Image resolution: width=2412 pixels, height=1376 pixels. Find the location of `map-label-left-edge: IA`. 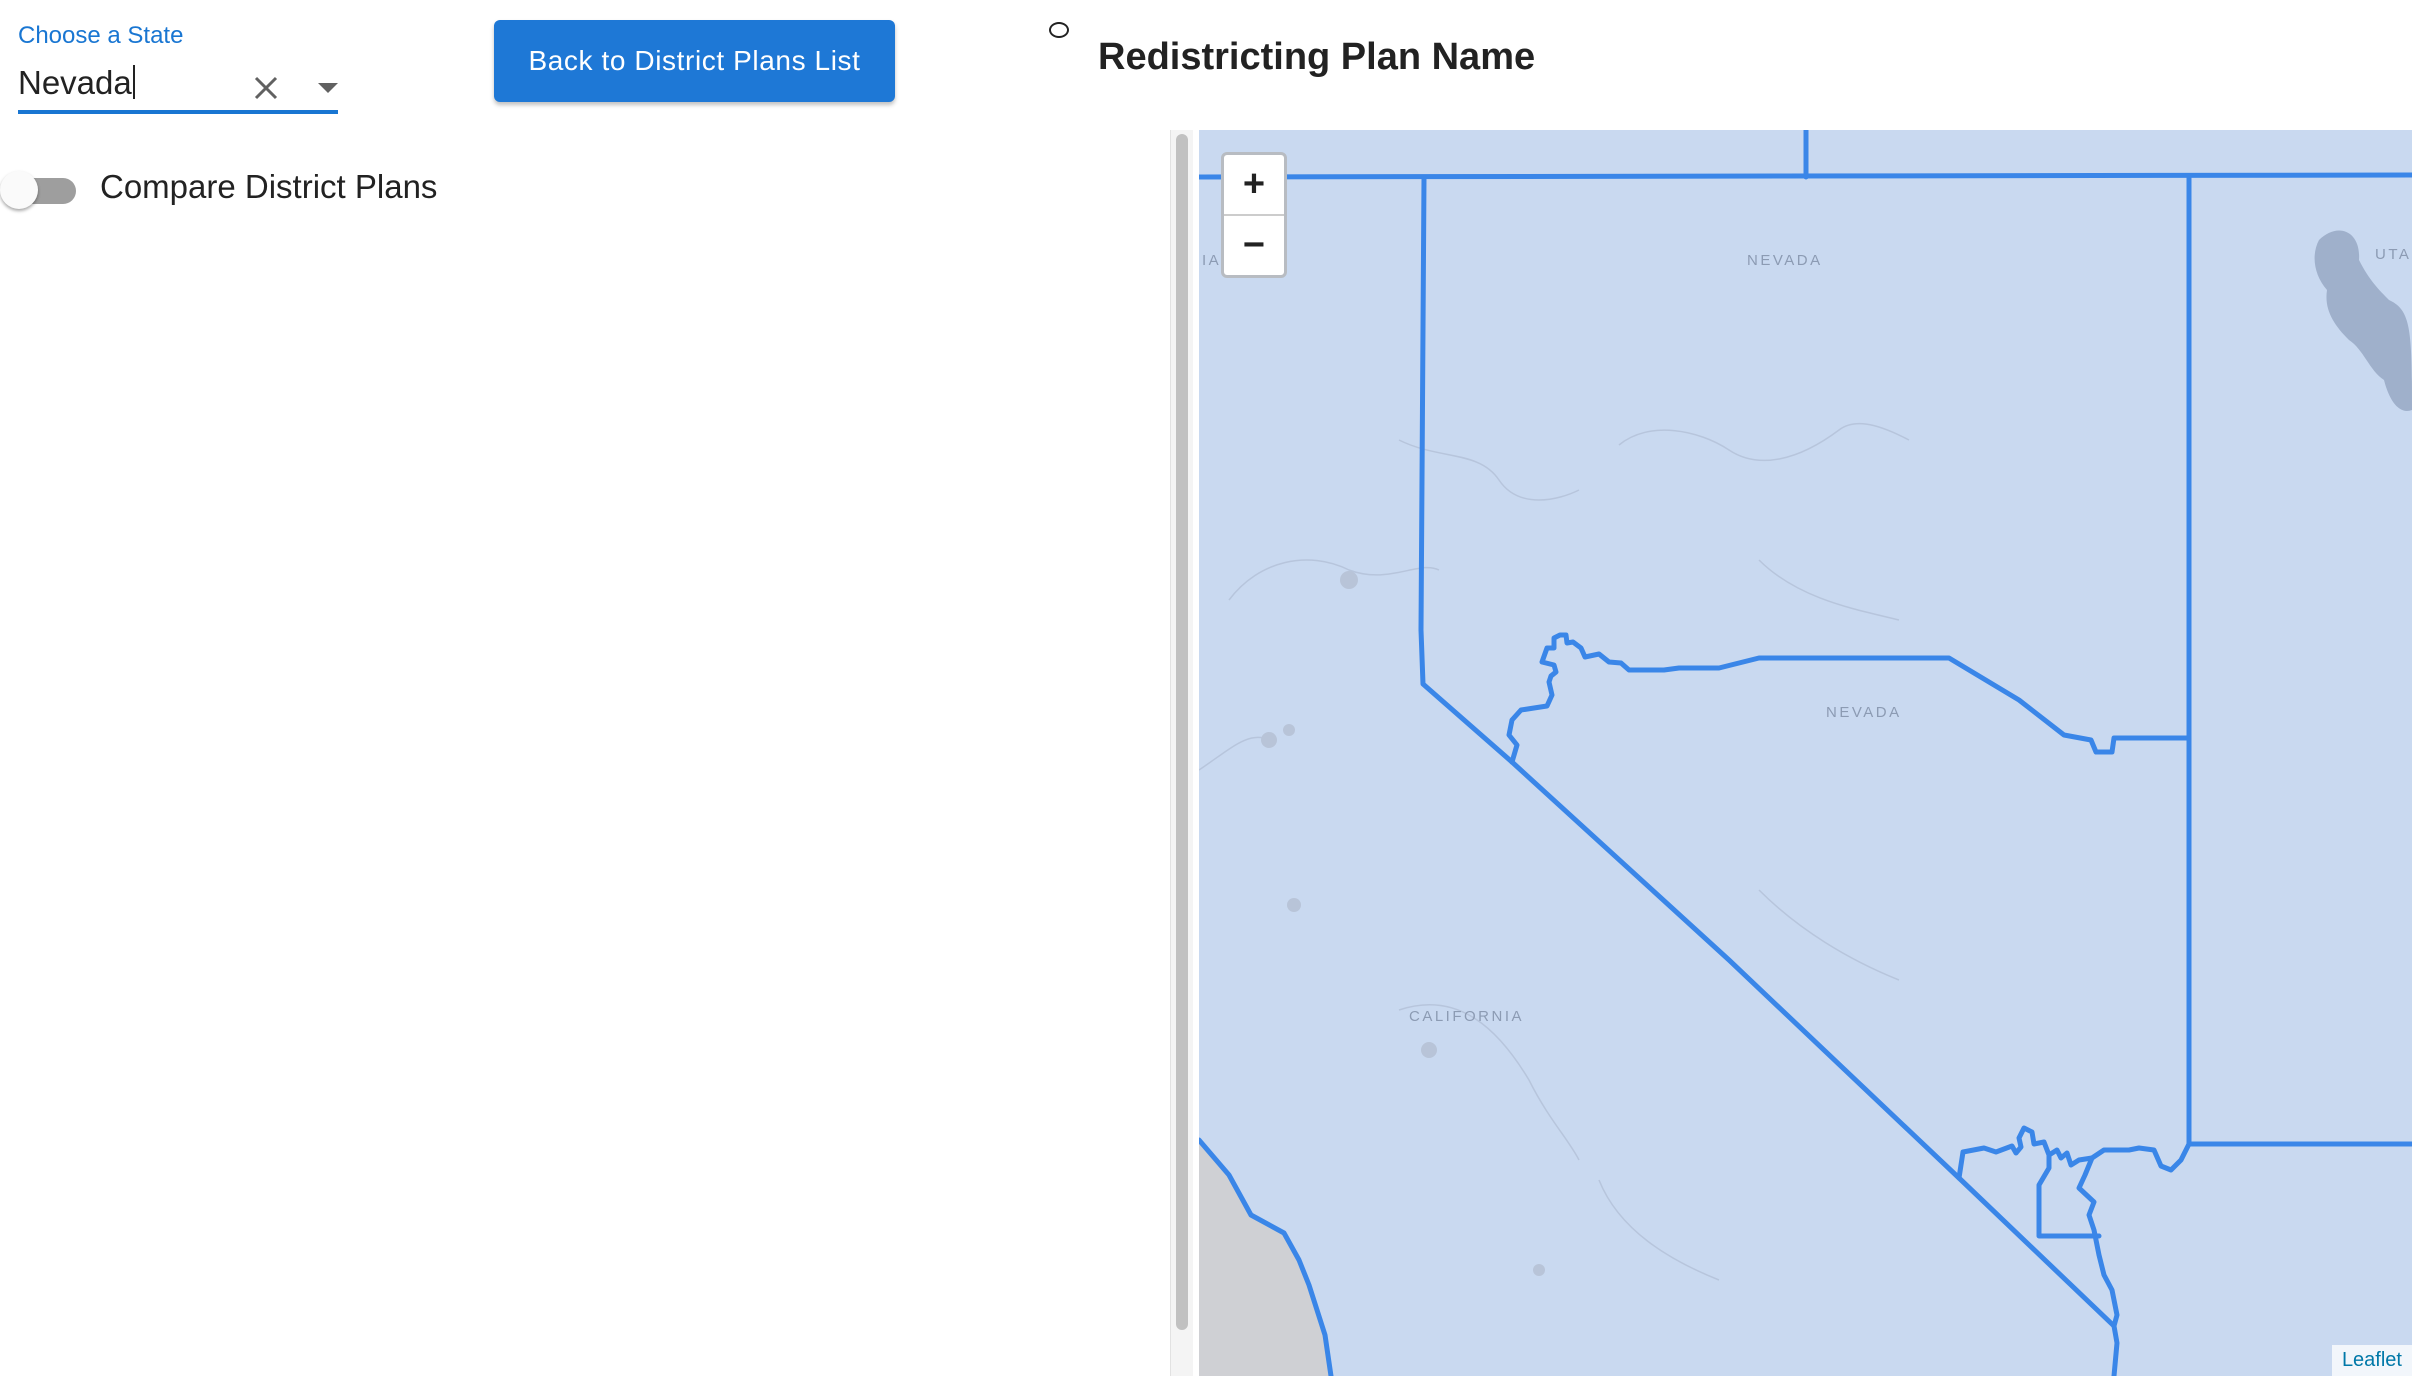

map-label-left-edge: IA is located at coordinates (1212, 260).